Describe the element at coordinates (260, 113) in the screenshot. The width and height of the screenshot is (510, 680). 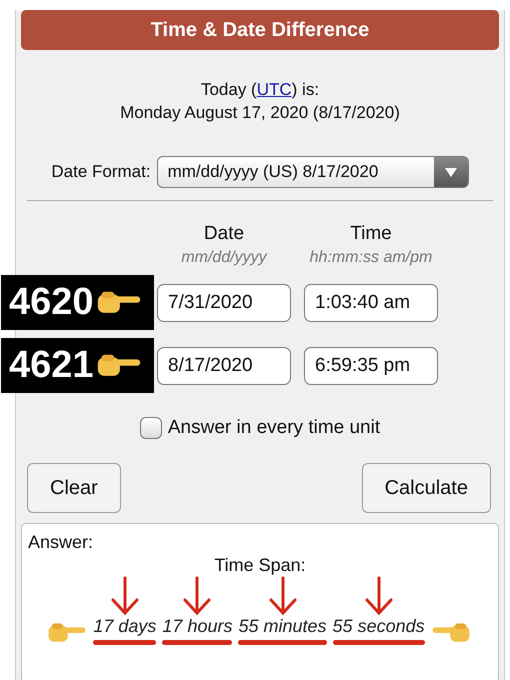
I see `today-date: Monday August 17, 2020 (8/17/2020)` at that location.